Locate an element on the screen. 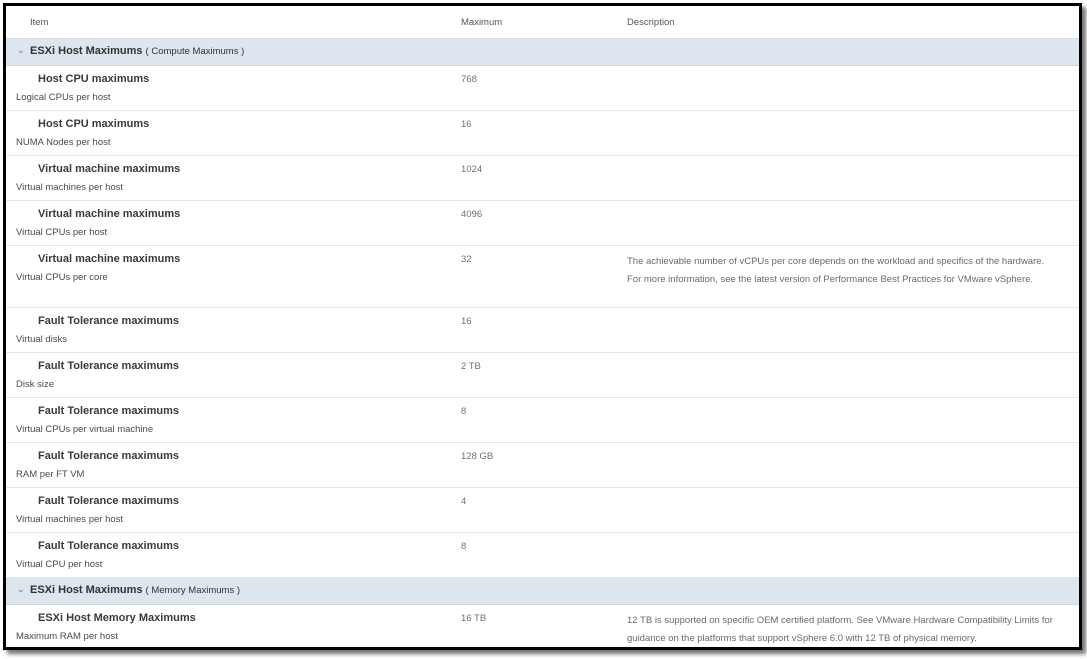 The height and width of the screenshot is (659, 1087). column-header-maximum: Maximum is located at coordinates (481, 22).